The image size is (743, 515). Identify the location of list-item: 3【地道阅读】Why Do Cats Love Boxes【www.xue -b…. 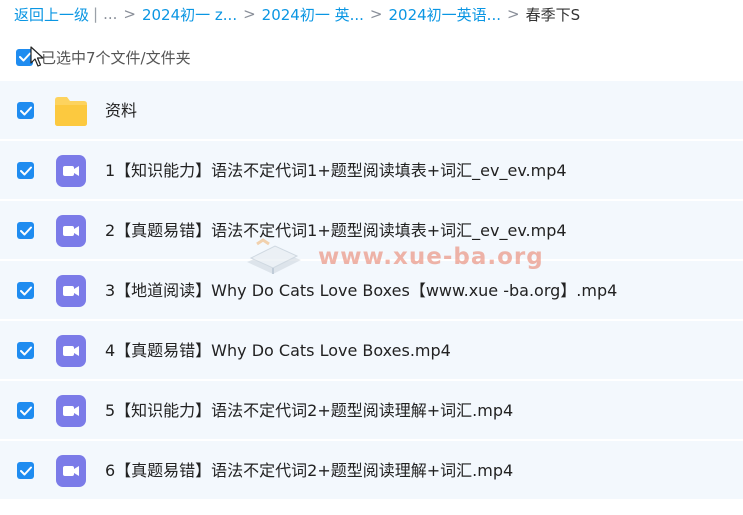
(371, 291).